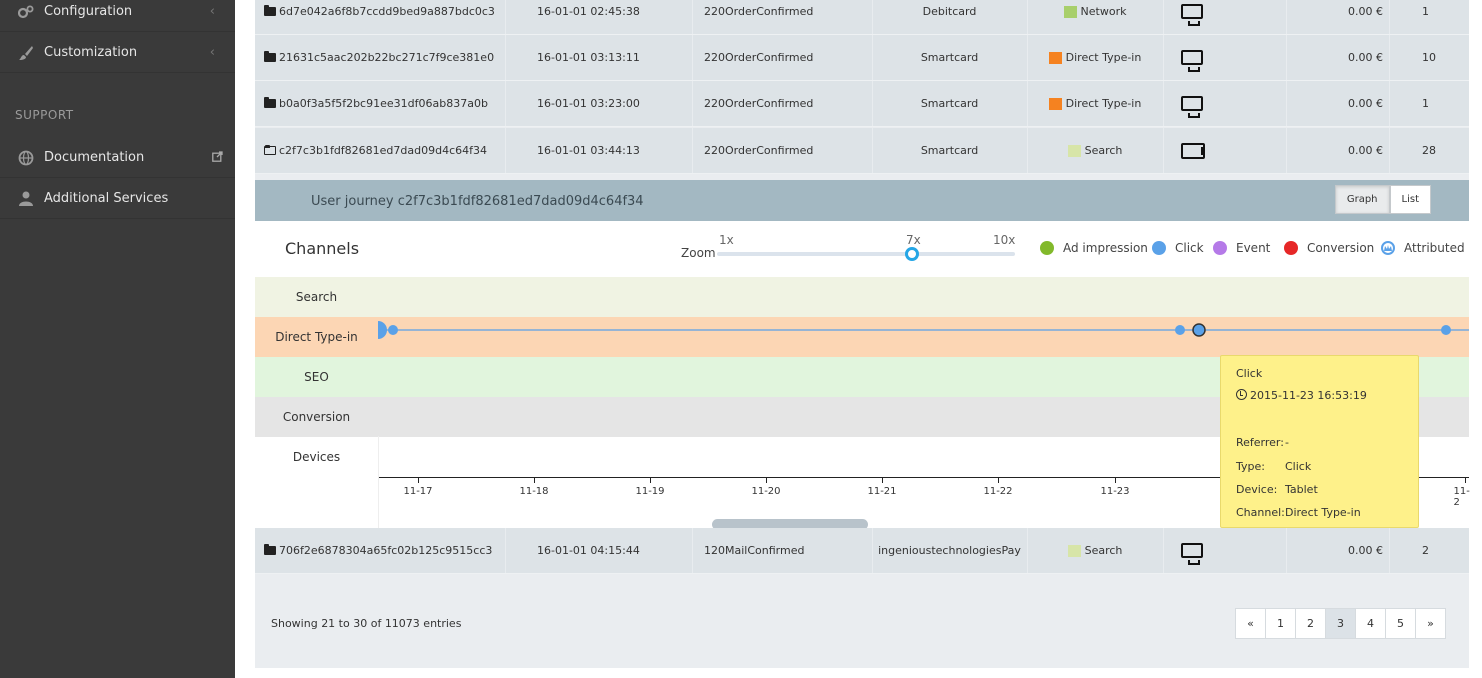  I want to click on row-count: 2, so click(1425, 550).